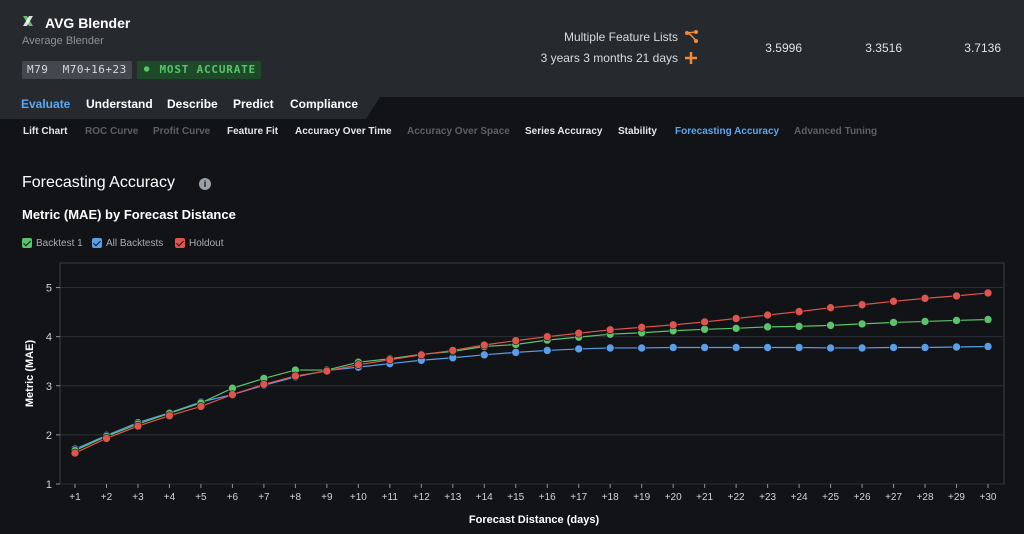  I want to click on x-tick-label: +14, so click(484, 497).